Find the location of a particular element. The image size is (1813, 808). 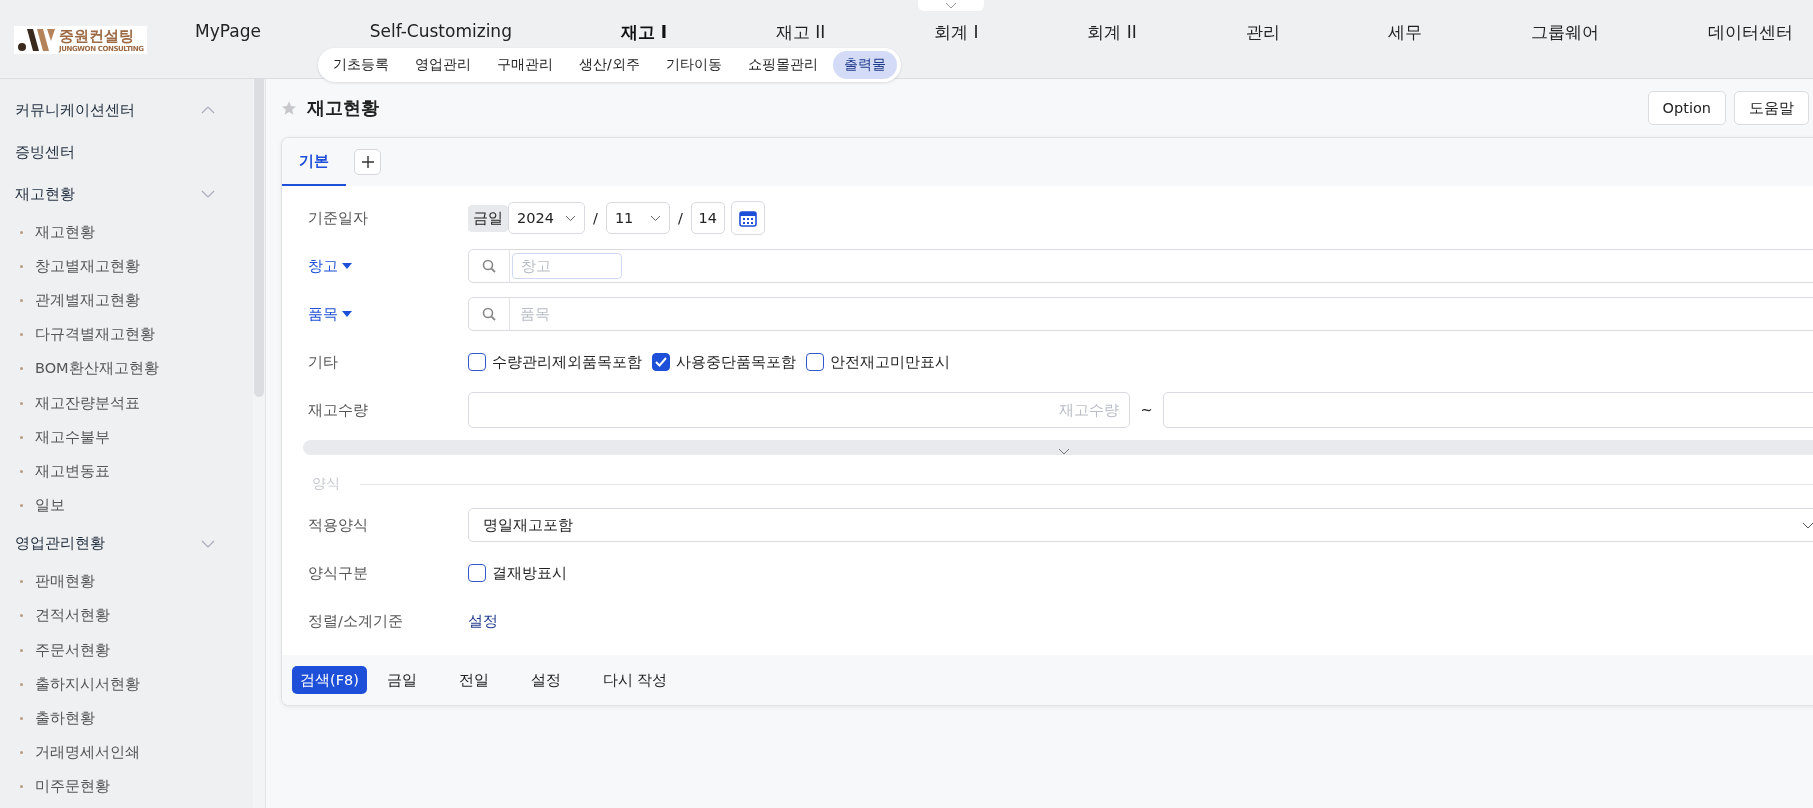

expand-bar is located at coordinates (1058, 447).